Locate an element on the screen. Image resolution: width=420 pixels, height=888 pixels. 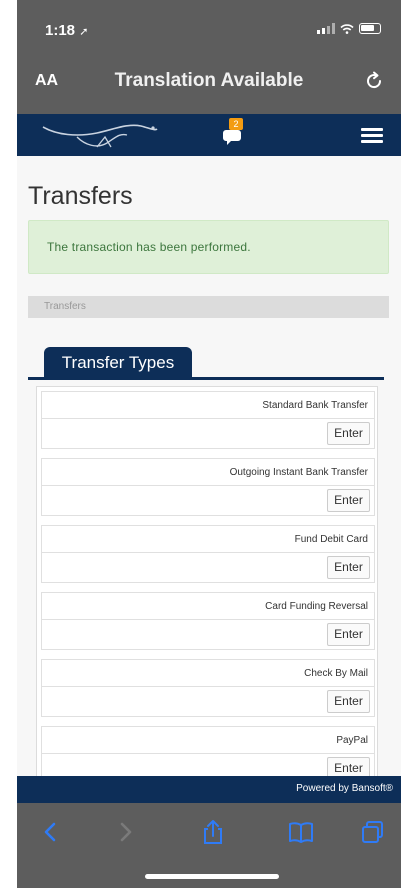
transfer-type-name: Check By Mail is located at coordinates (336, 673).